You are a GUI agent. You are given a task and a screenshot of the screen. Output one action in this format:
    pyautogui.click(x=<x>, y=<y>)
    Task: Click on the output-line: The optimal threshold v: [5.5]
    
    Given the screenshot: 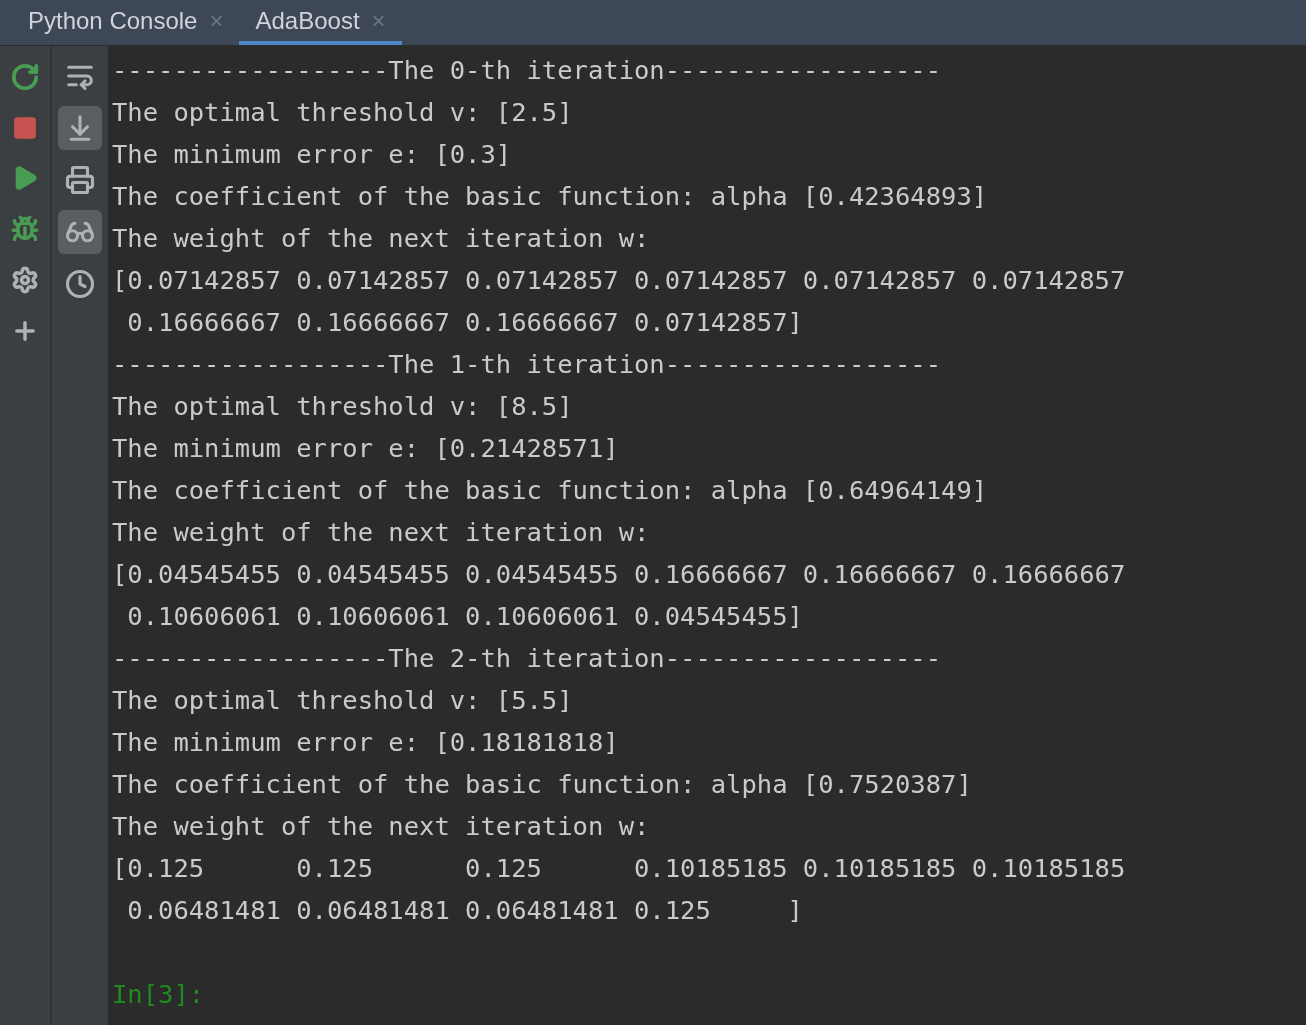 What is the action you would take?
    pyautogui.click(x=342, y=700)
    